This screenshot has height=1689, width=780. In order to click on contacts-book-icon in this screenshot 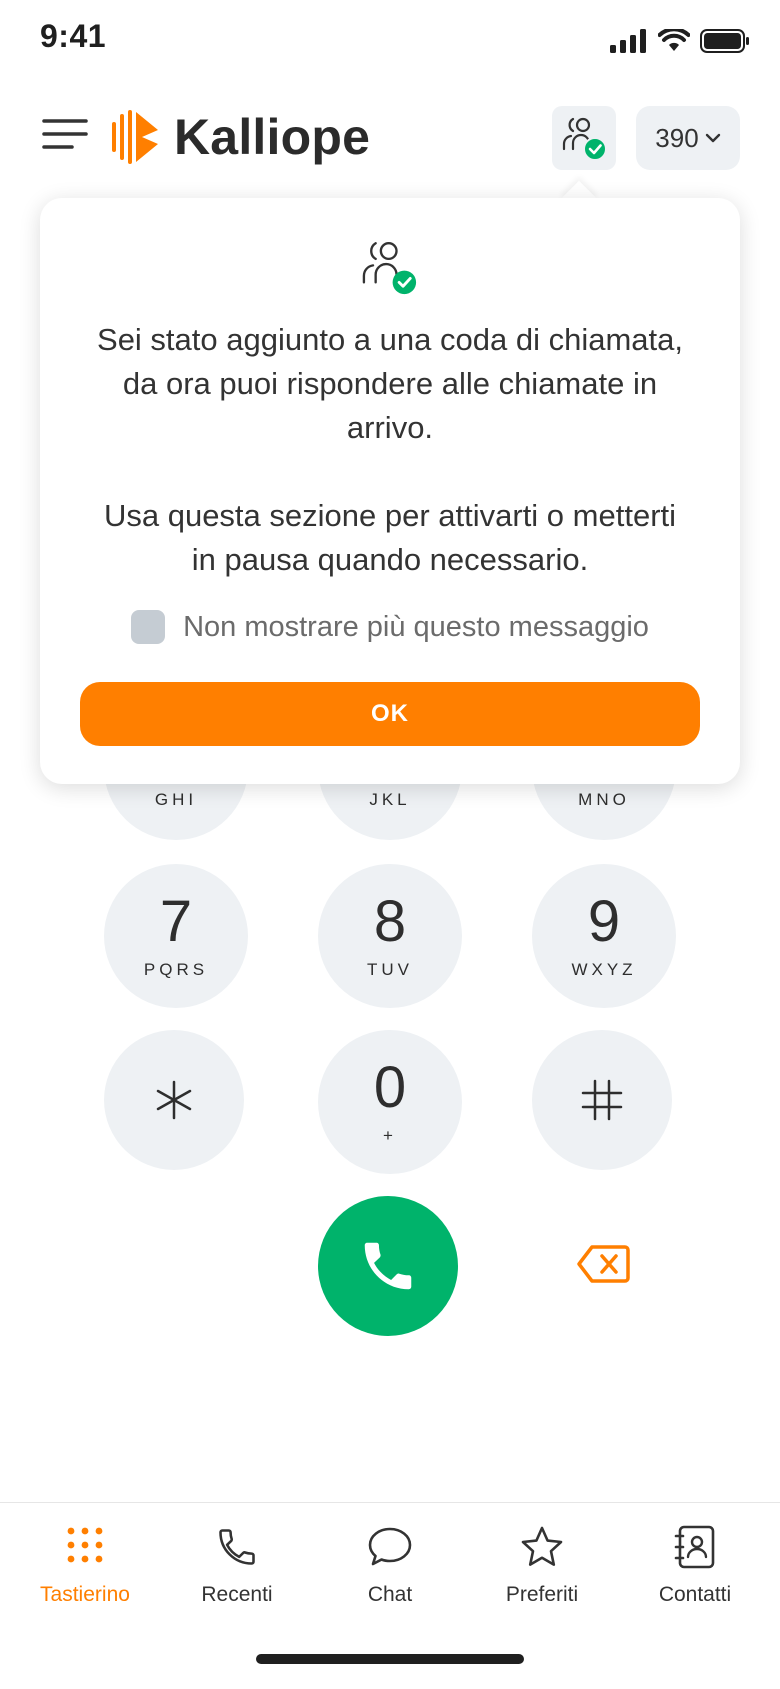, I will do `click(694, 1547)`.